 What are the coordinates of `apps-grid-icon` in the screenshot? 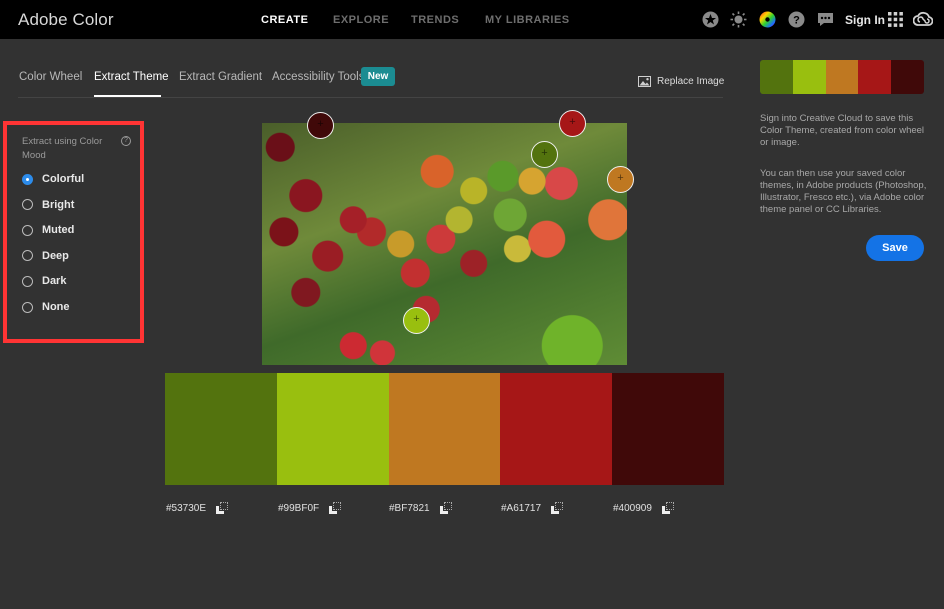 It's located at (895, 19).